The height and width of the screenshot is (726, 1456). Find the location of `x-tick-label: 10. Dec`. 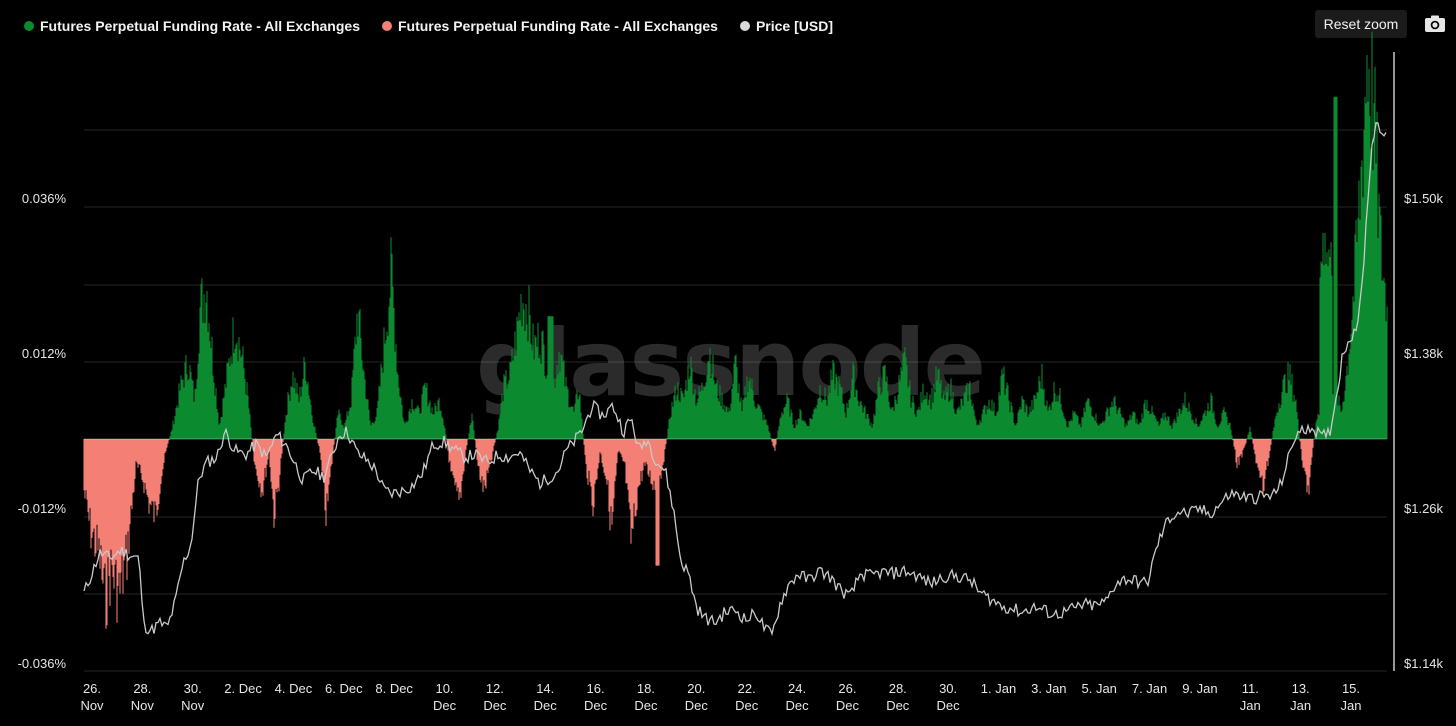

x-tick-label: 10. Dec is located at coordinates (445, 697).